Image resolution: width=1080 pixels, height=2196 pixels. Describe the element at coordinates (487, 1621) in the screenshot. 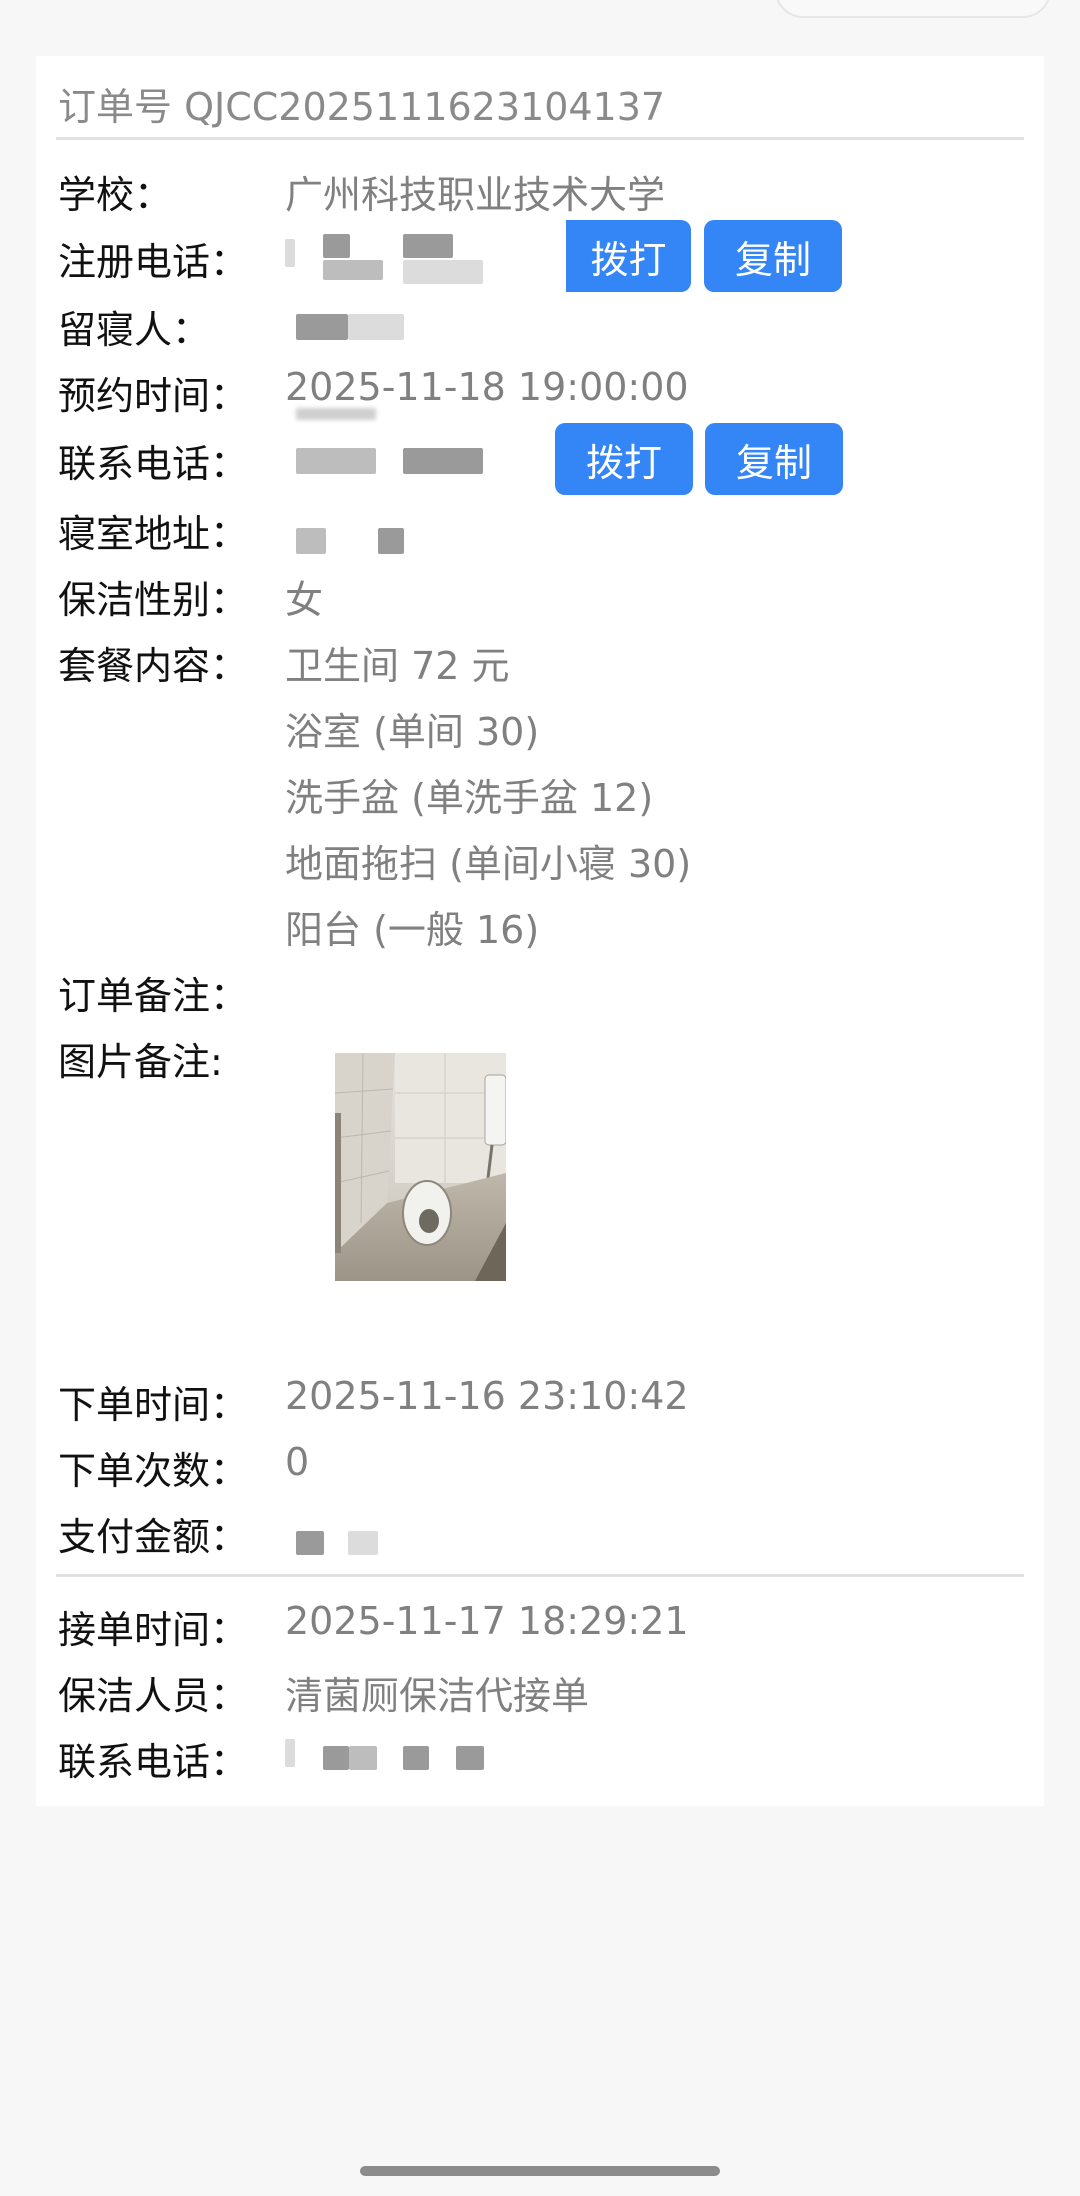

I see `accept-time-value: 2025-11-17 18:29:21` at that location.